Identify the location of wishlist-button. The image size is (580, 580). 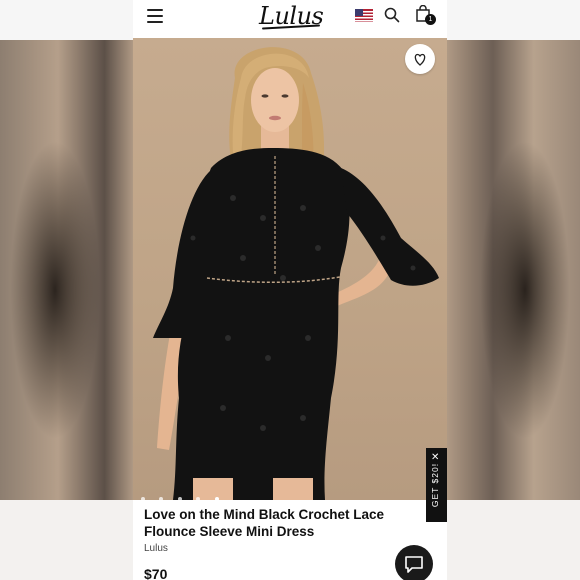
(420, 59).